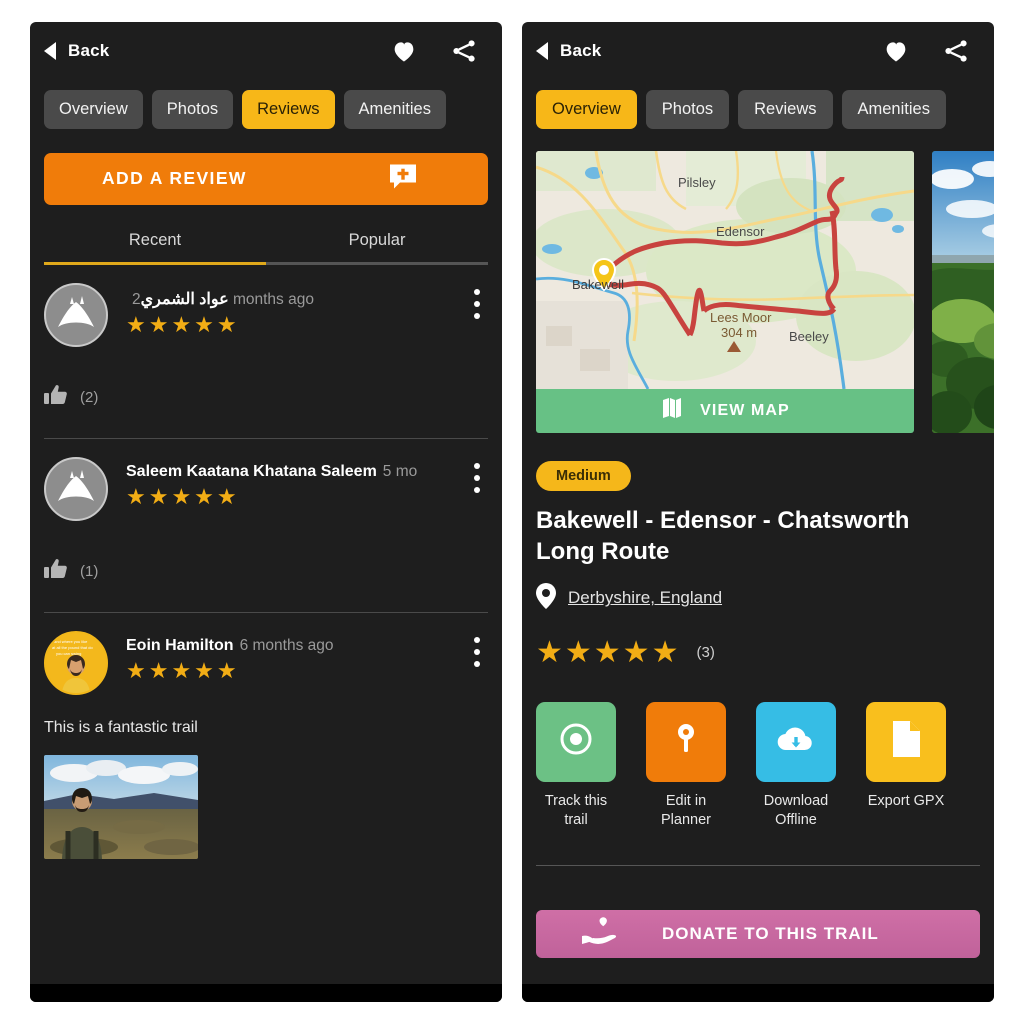 The image size is (1024, 1024). Describe the element at coordinates (89, 397) in the screenshot. I see `review-like-count: (2)` at that location.